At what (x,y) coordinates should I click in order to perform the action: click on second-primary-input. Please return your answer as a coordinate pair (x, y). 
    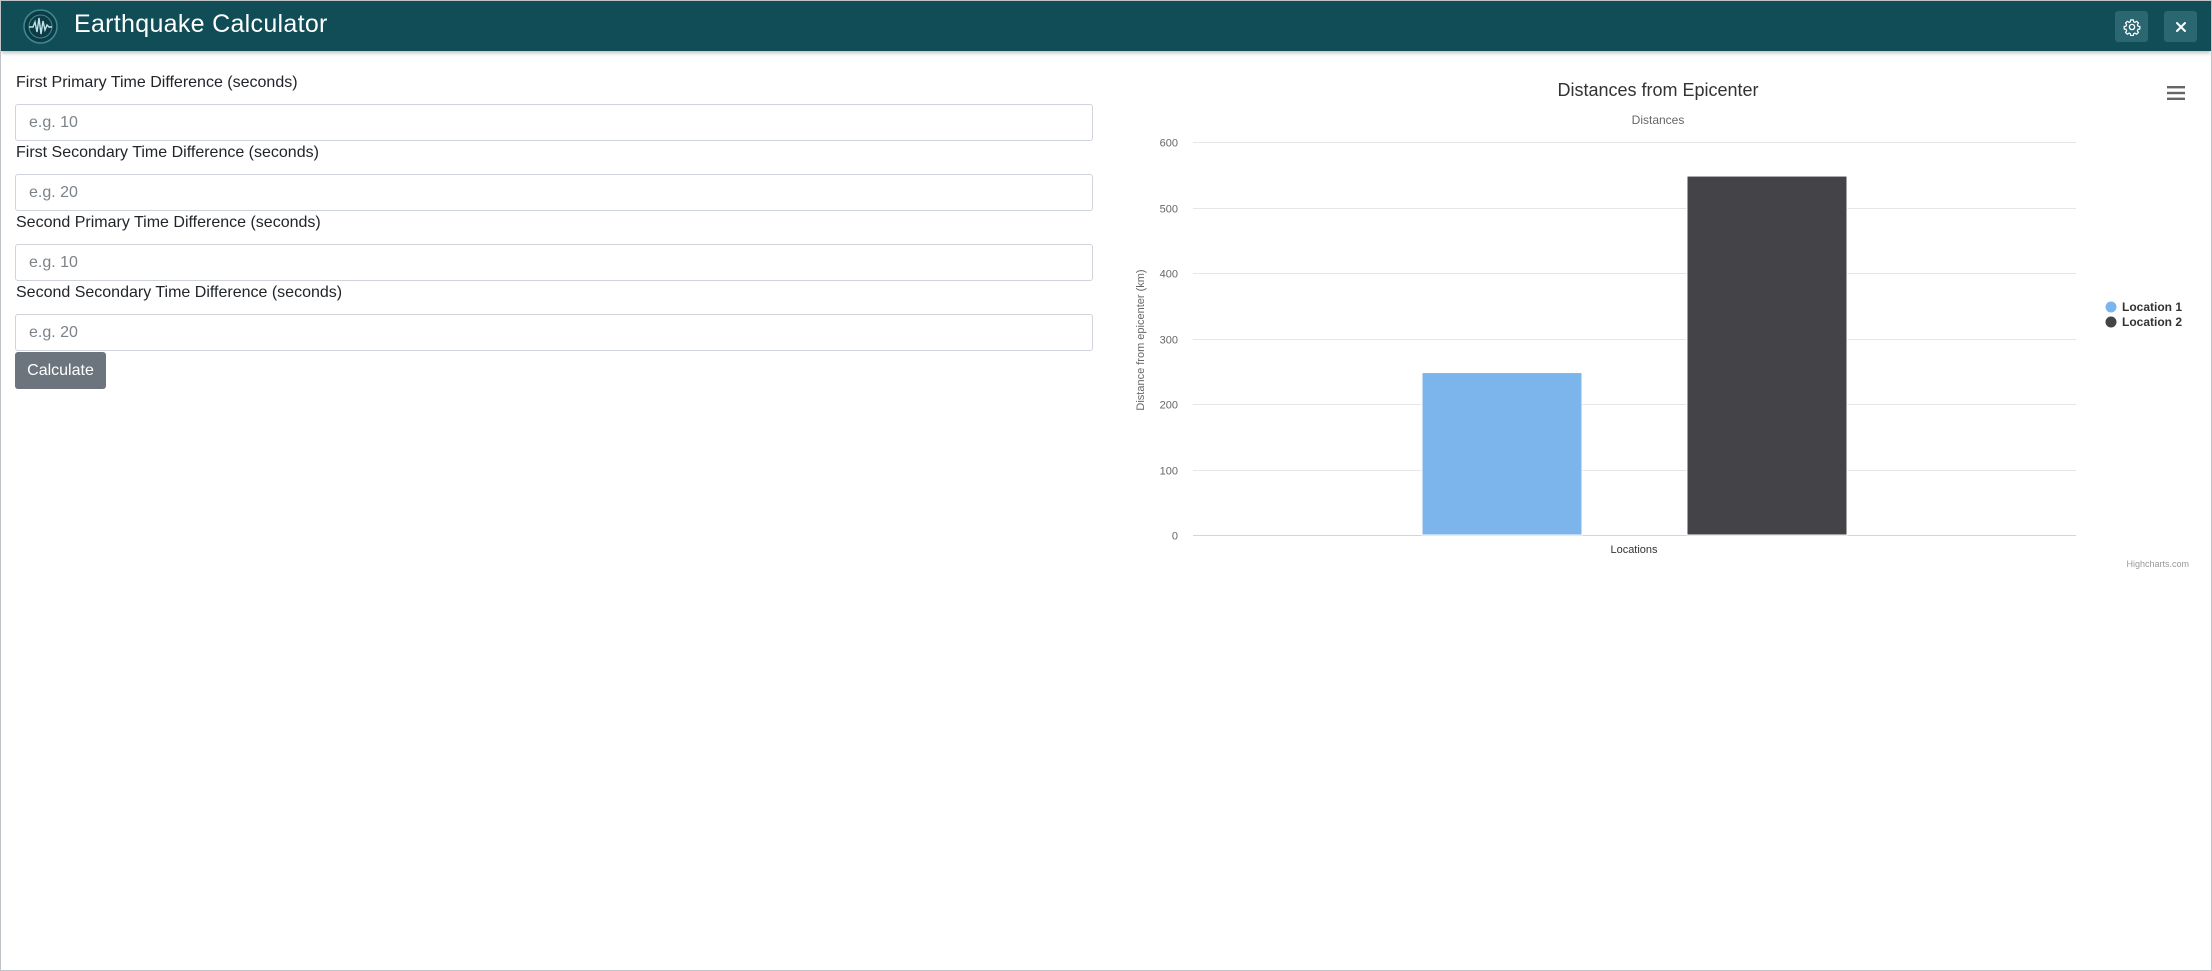
    Looking at the image, I should click on (554, 262).